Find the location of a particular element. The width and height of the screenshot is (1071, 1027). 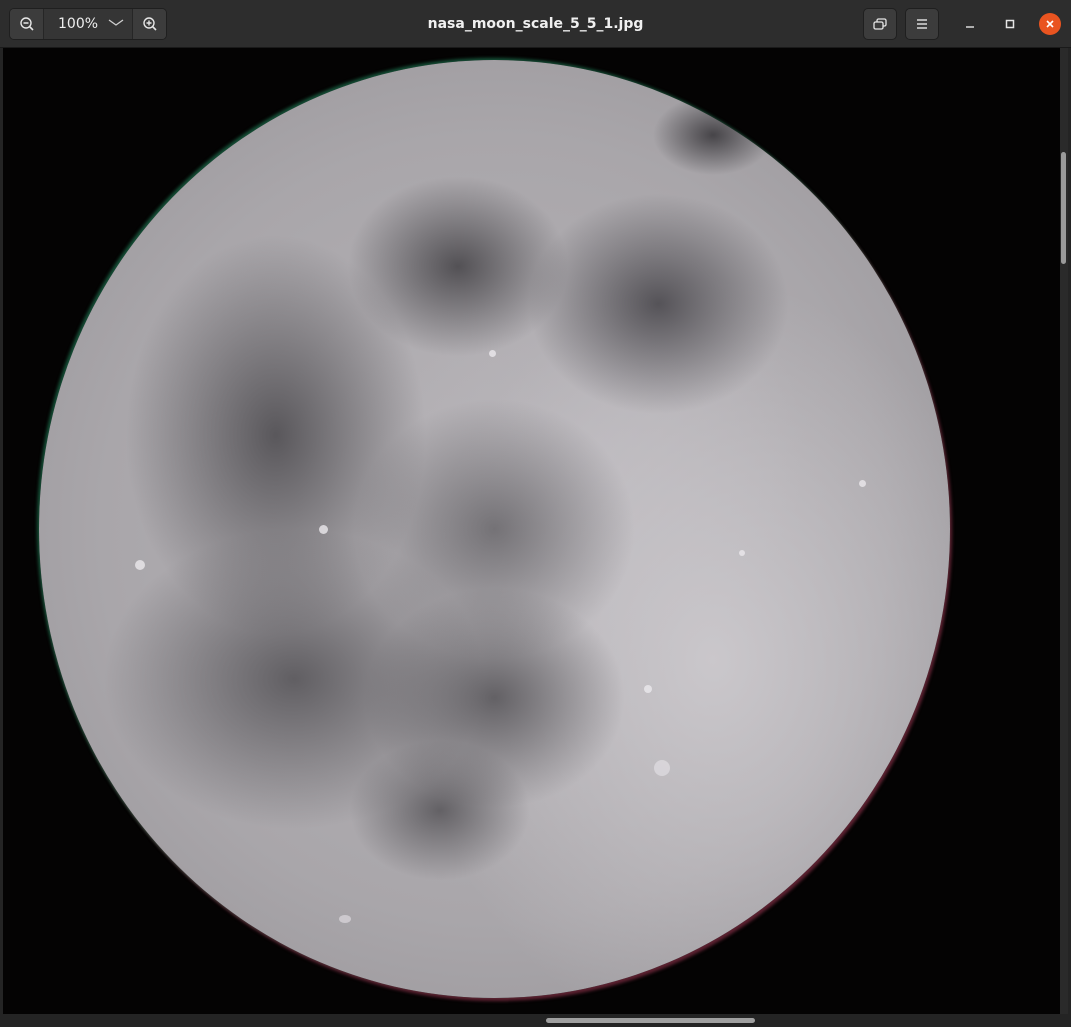

header-bar: 100% nasa_moon_scale_5_5_1.jpg is located at coordinates (535, 24).